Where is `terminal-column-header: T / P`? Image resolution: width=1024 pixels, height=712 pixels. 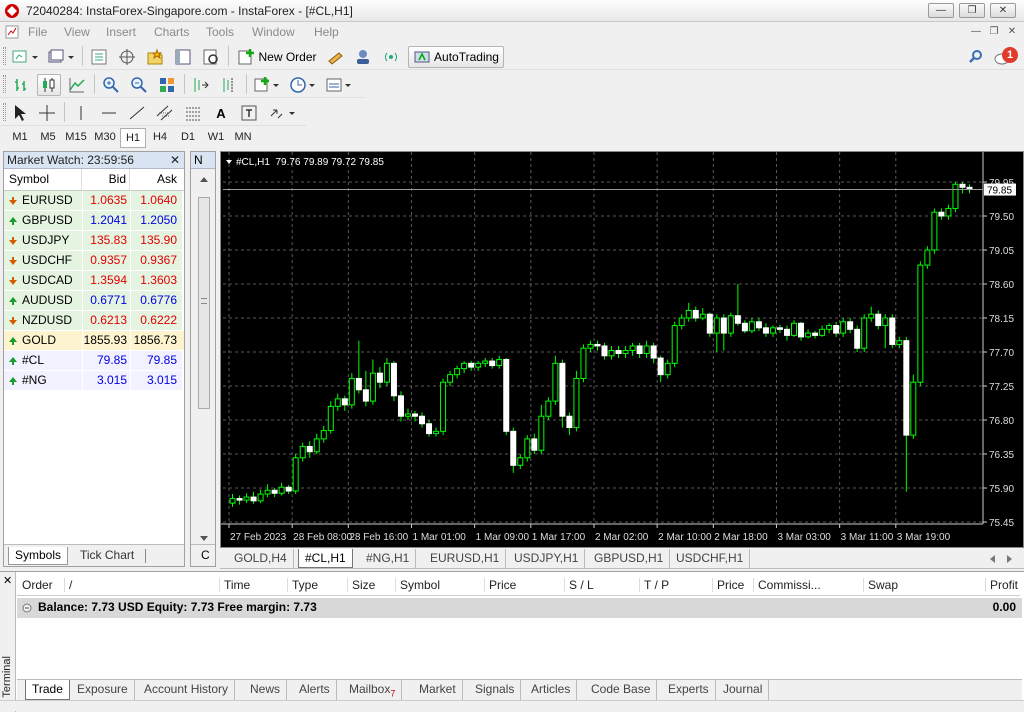 terminal-column-header: T / P is located at coordinates (654, 585).